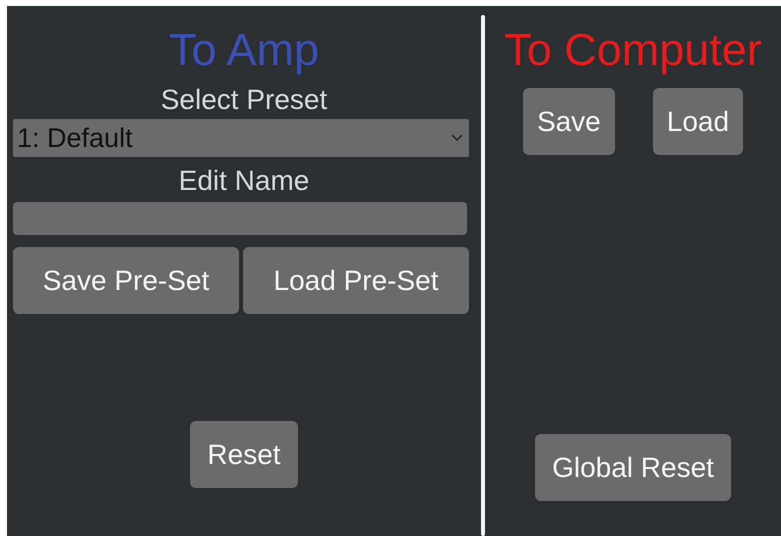 Image resolution: width=781 pixels, height=536 pixels. I want to click on chevron-down-icon, so click(457, 138).